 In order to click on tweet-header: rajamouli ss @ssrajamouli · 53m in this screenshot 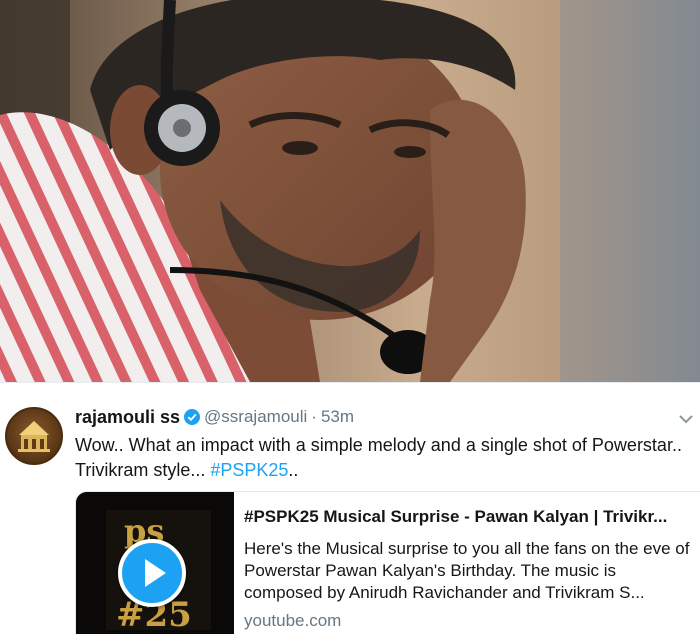, I will do `click(214, 417)`.